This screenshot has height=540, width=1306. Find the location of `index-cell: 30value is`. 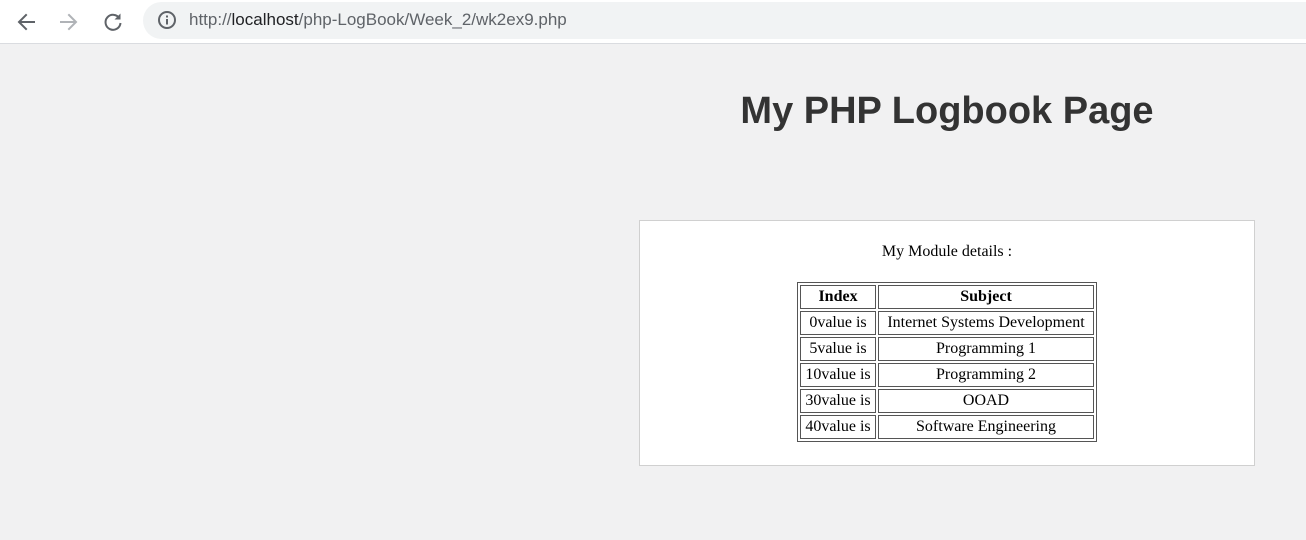

index-cell: 30value is is located at coordinates (838, 401).